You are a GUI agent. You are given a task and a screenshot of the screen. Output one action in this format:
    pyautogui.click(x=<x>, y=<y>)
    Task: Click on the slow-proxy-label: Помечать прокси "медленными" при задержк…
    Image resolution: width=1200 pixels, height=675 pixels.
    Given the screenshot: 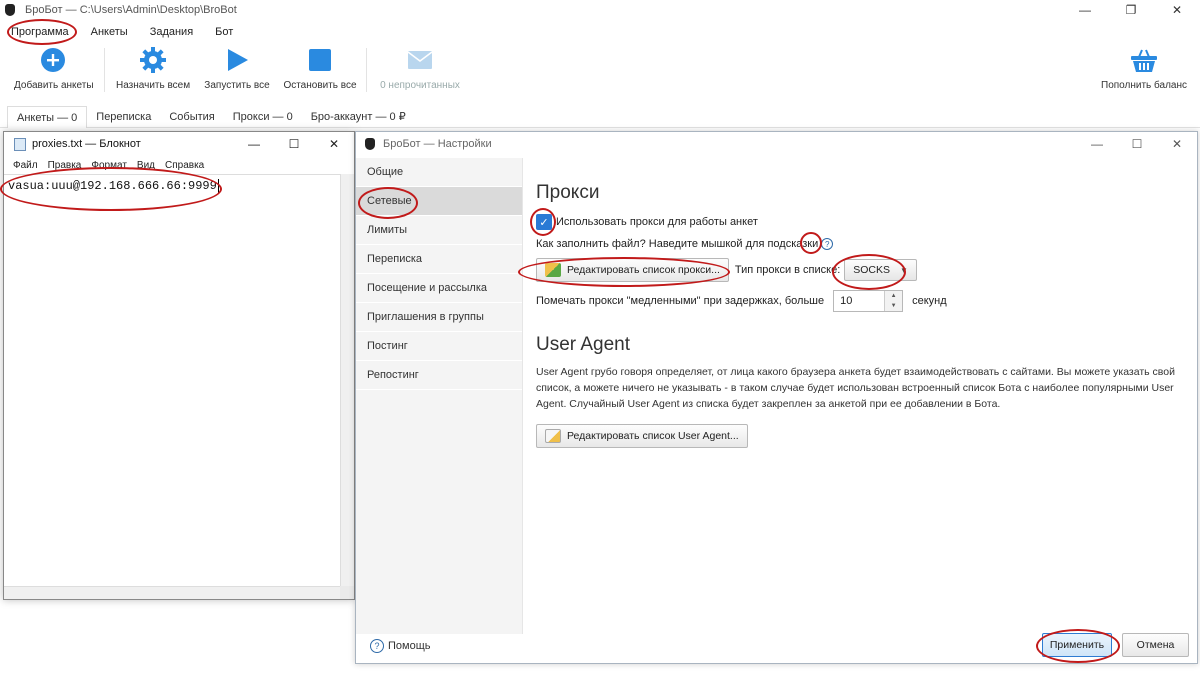 What is the action you would take?
    pyautogui.click(x=680, y=301)
    